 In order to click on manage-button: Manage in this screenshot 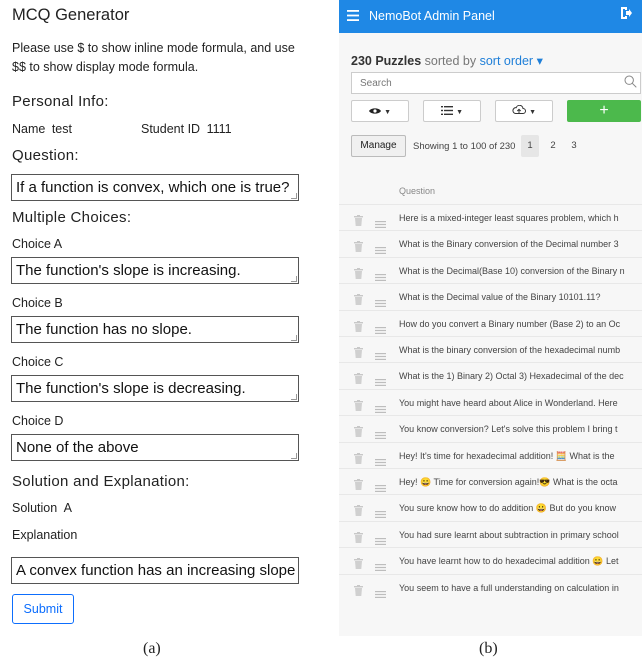, I will do `click(378, 146)`.